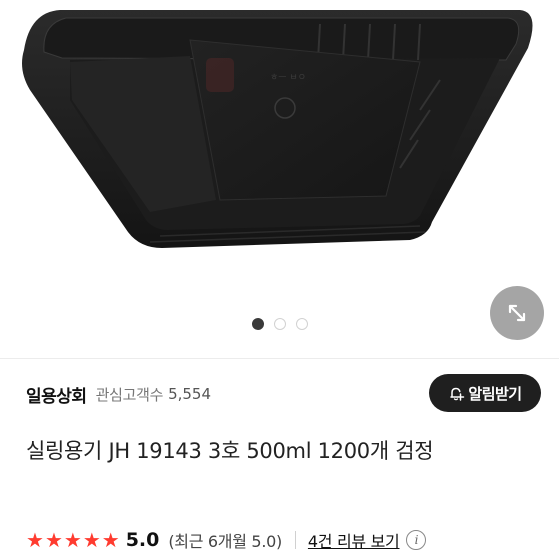  I want to click on reviews-link: 4건 리뷰 보기, so click(354, 540).